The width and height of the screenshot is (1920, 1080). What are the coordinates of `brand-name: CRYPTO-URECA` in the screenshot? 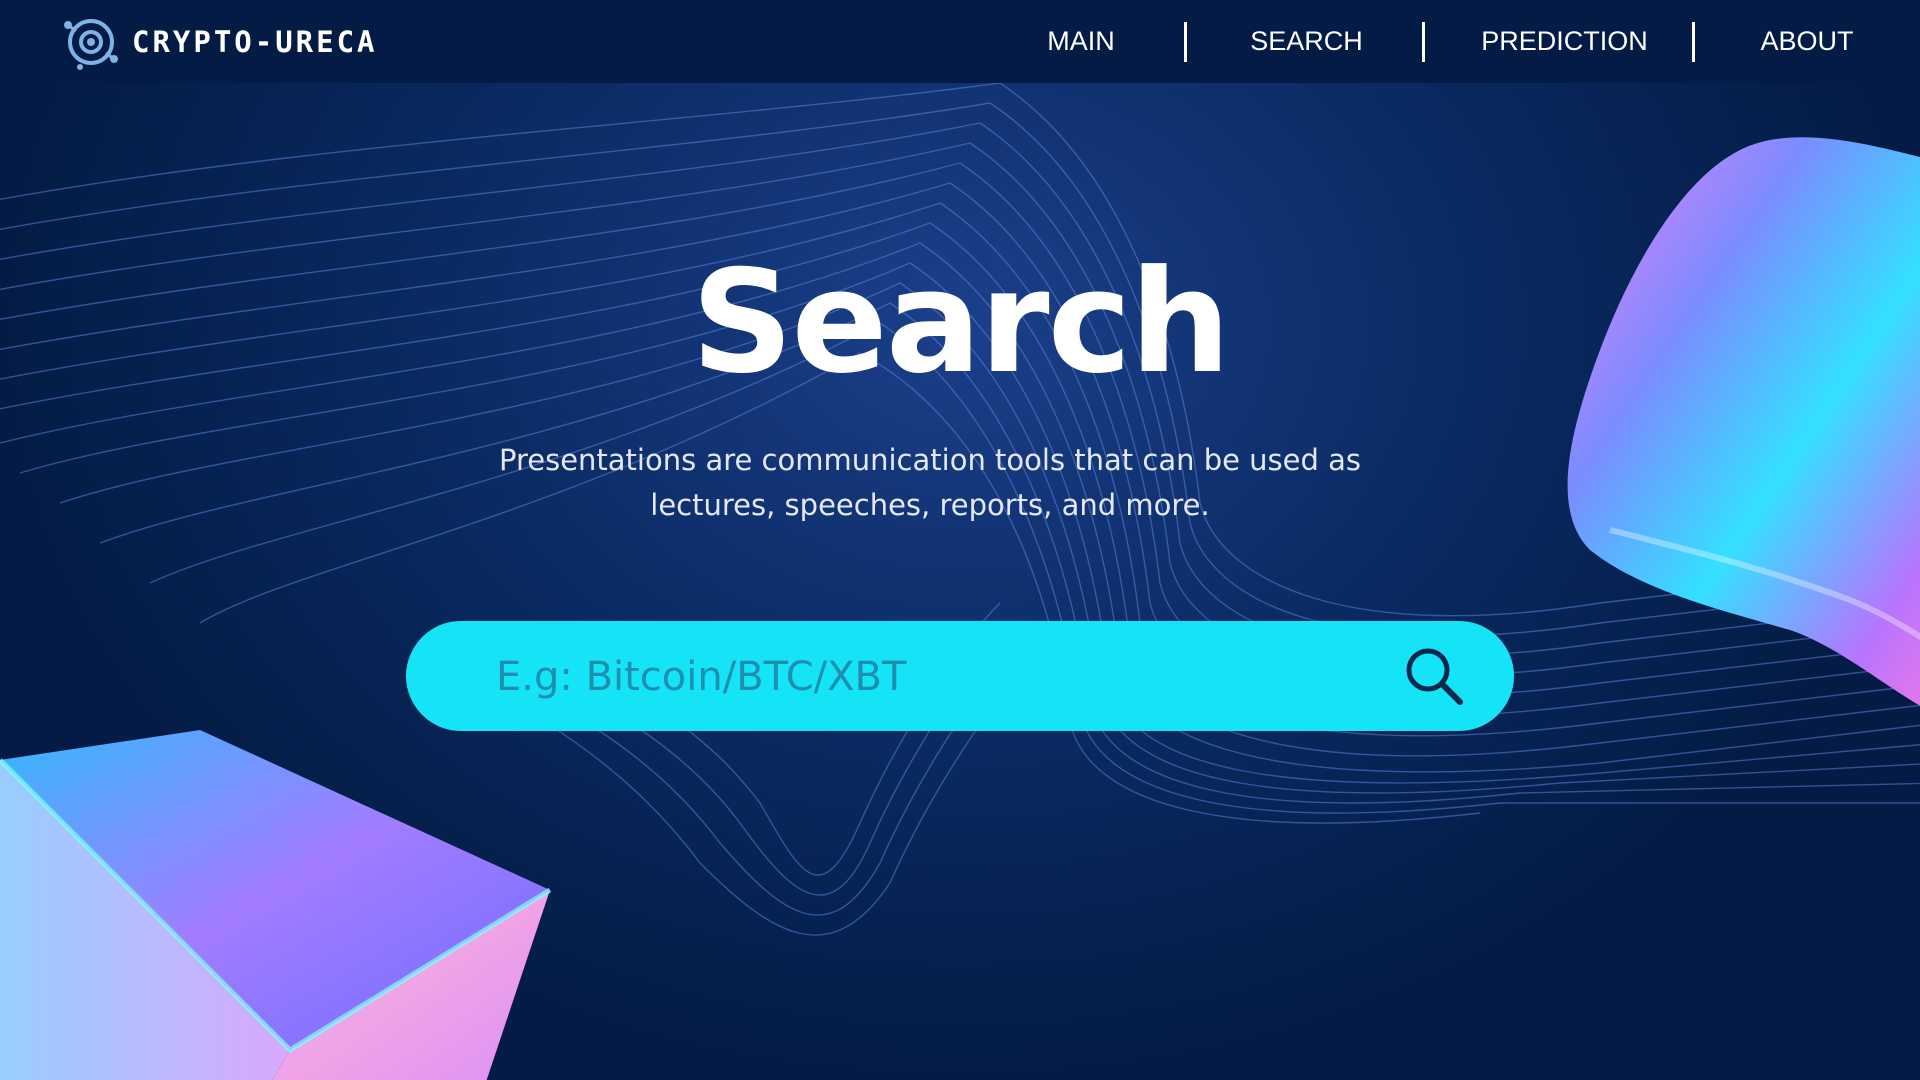 It's located at (255, 42).